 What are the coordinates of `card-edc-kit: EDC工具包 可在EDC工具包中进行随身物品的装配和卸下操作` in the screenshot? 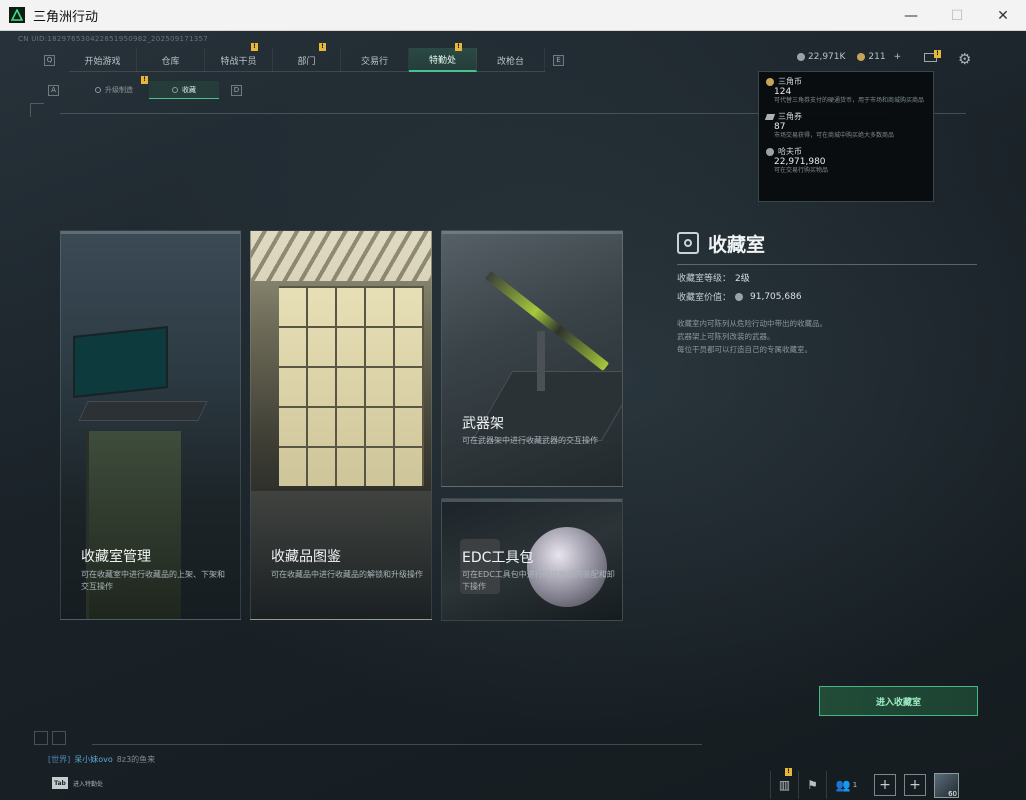 It's located at (532, 559).